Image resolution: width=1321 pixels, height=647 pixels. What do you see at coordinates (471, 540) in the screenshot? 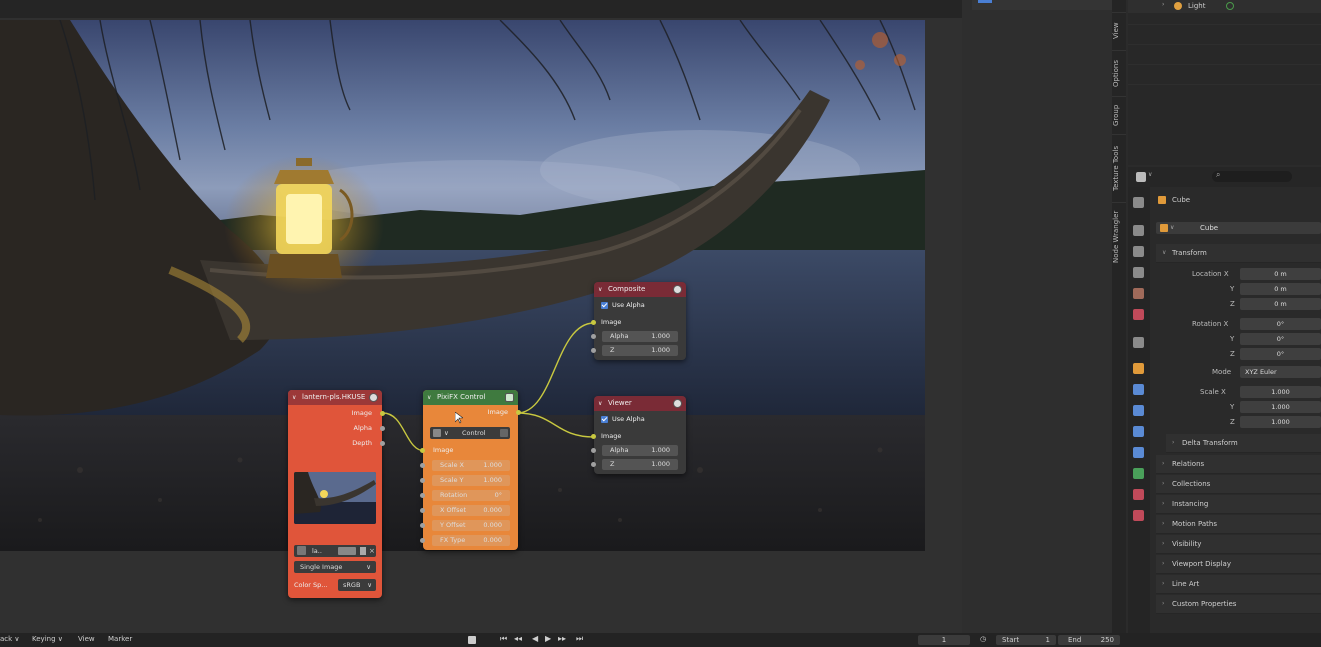
I see `fx-type-field: FX Type 0.000` at bounding box center [471, 540].